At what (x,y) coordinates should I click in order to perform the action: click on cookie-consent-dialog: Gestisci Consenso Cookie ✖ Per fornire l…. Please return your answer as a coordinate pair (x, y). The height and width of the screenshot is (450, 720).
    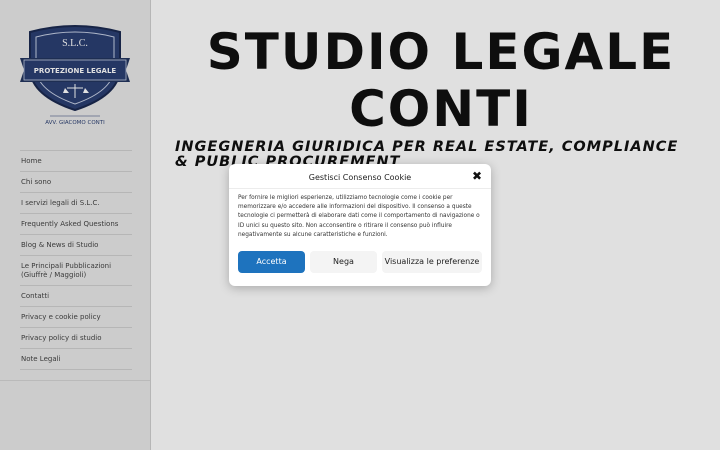
    Looking at the image, I should click on (360, 225).